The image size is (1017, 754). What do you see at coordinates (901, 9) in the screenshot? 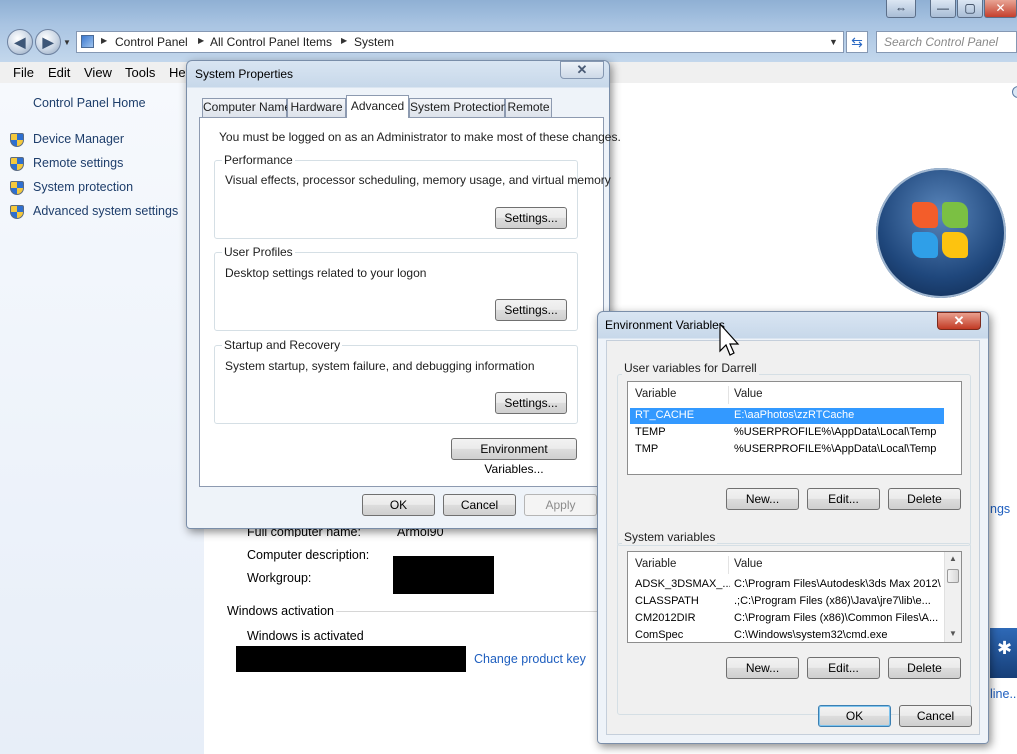
I see `restore-icon: ⇔` at bounding box center [901, 9].